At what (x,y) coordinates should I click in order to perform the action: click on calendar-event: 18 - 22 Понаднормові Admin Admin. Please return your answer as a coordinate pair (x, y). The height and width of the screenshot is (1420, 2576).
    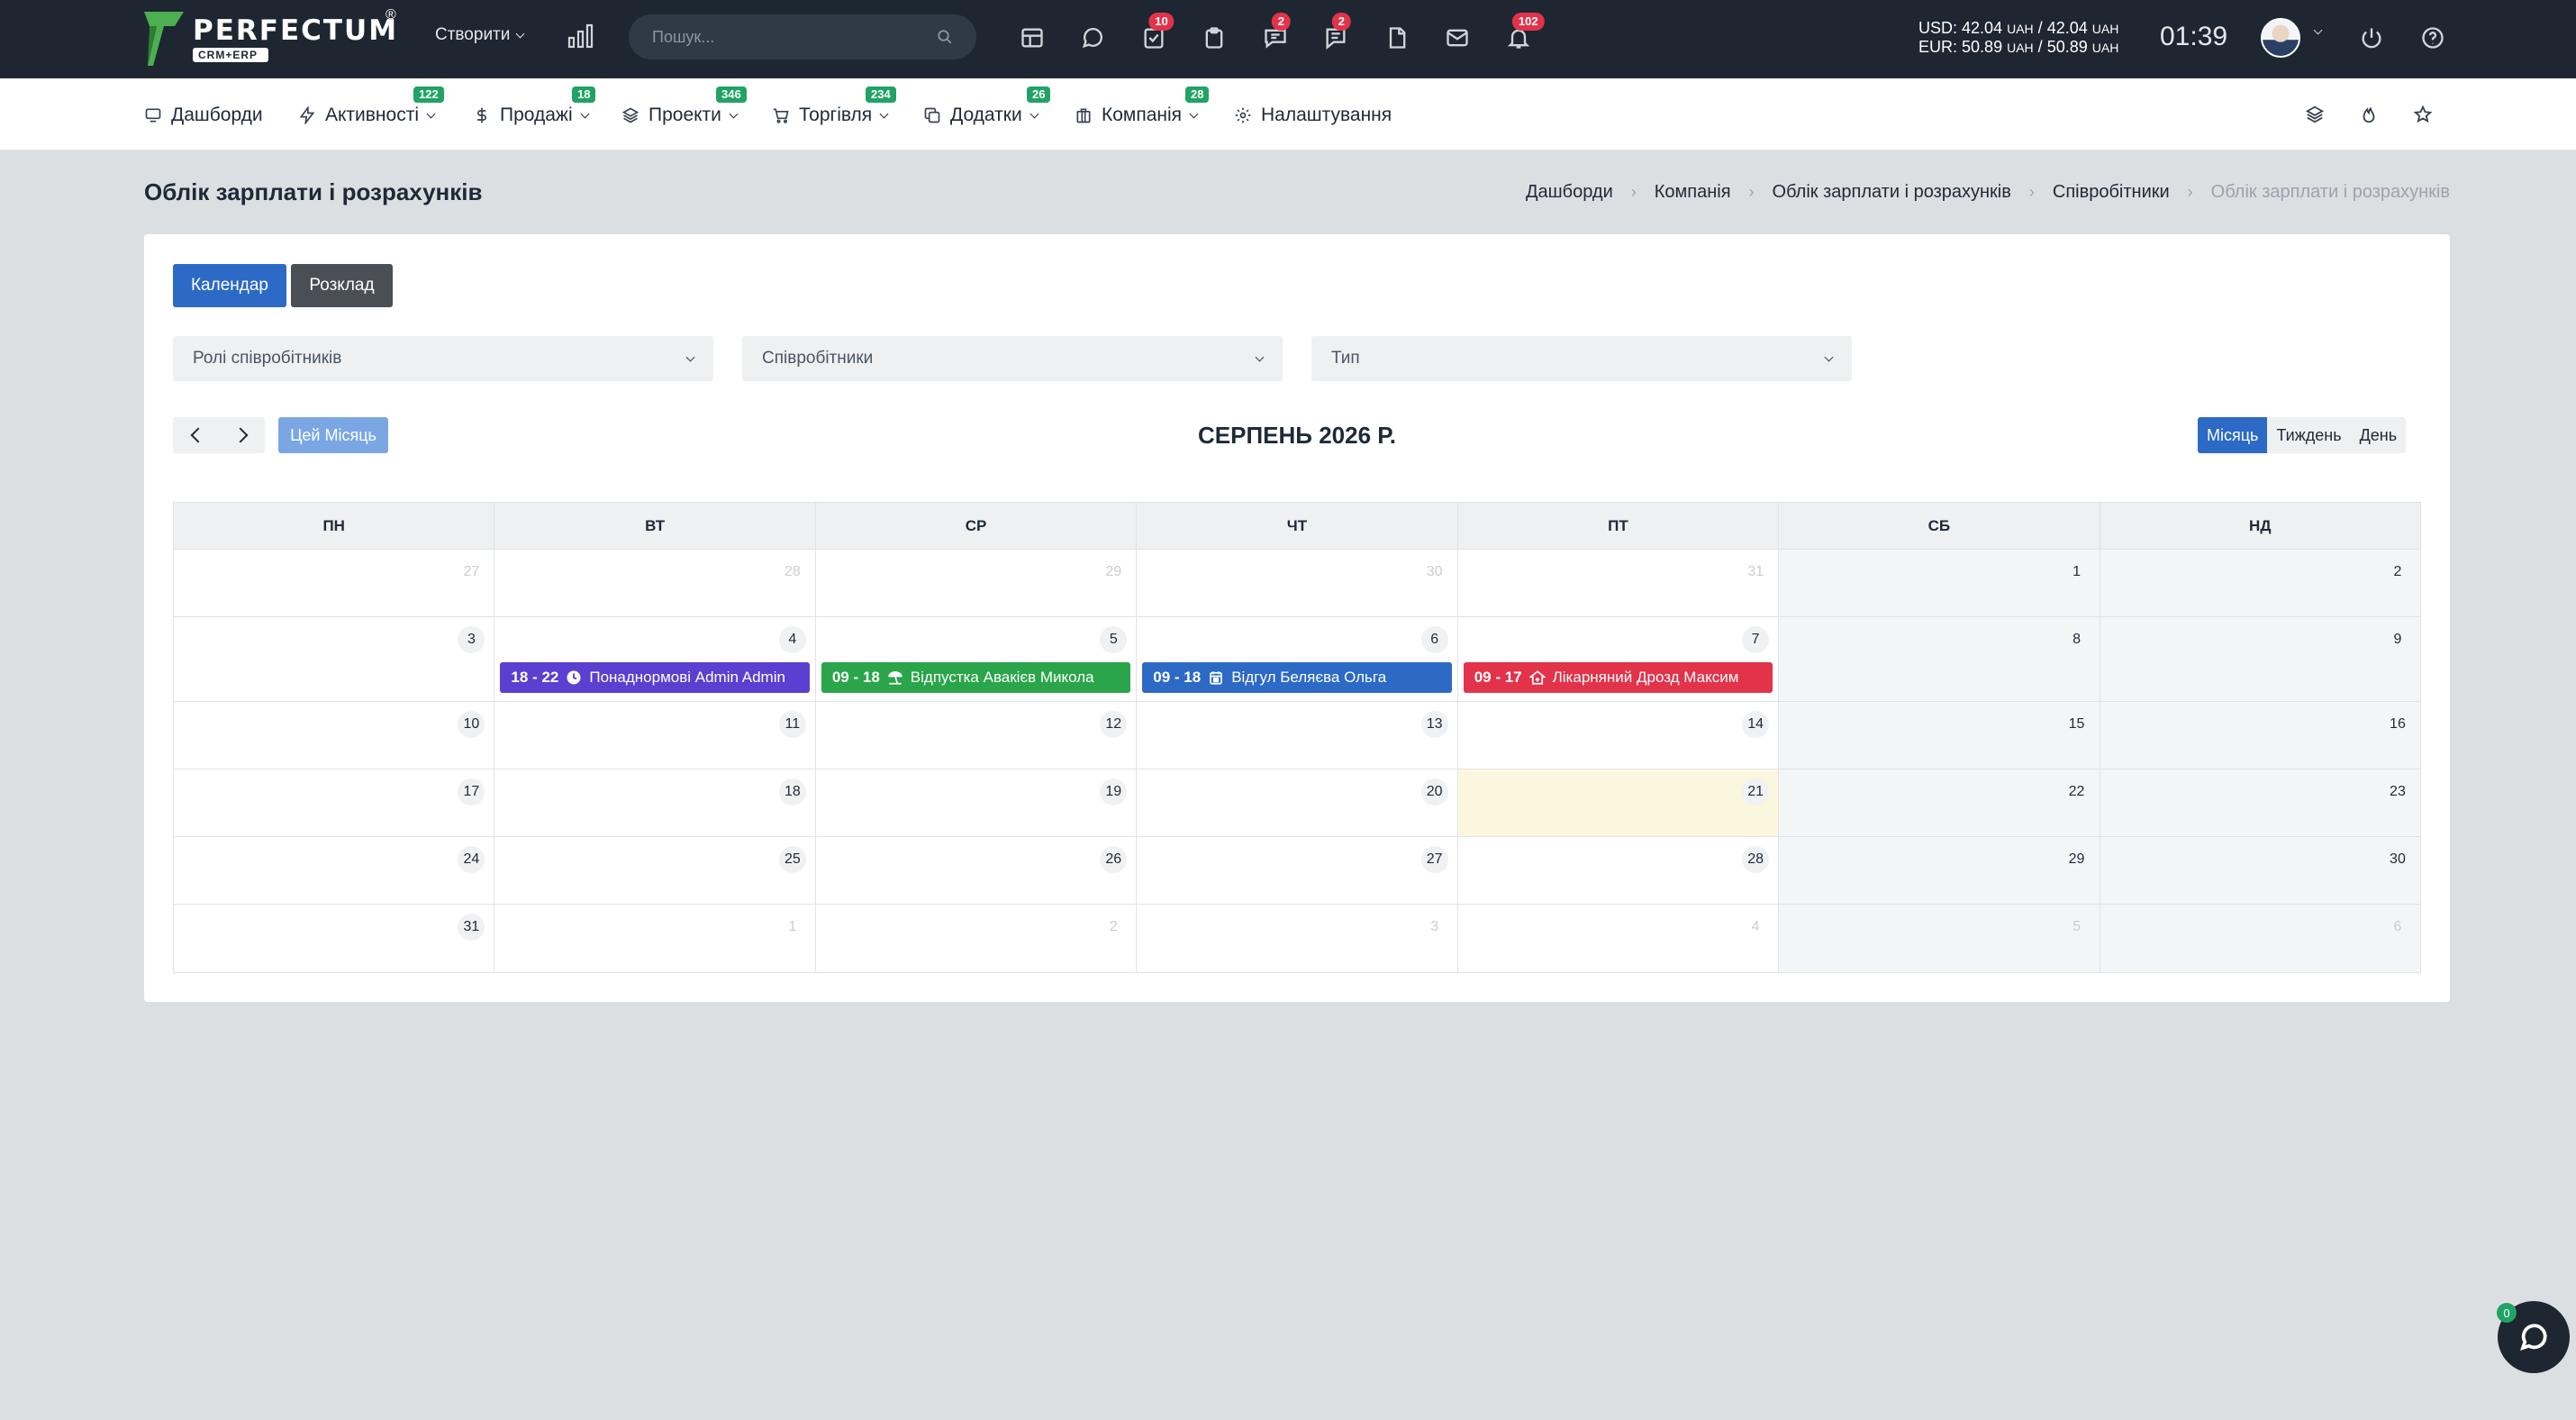
    Looking at the image, I should click on (655, 677).